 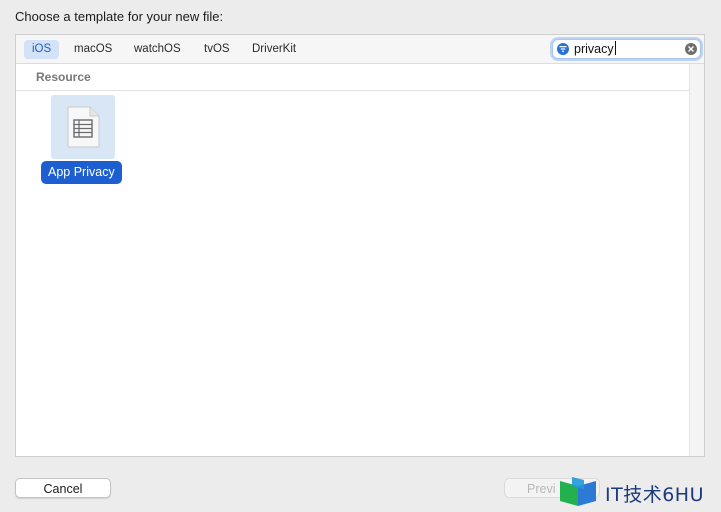 What do you see at coordinates (93, 49) in the screenshot?
I see `tab-macos: macOS` at bounding box center [93, 49].